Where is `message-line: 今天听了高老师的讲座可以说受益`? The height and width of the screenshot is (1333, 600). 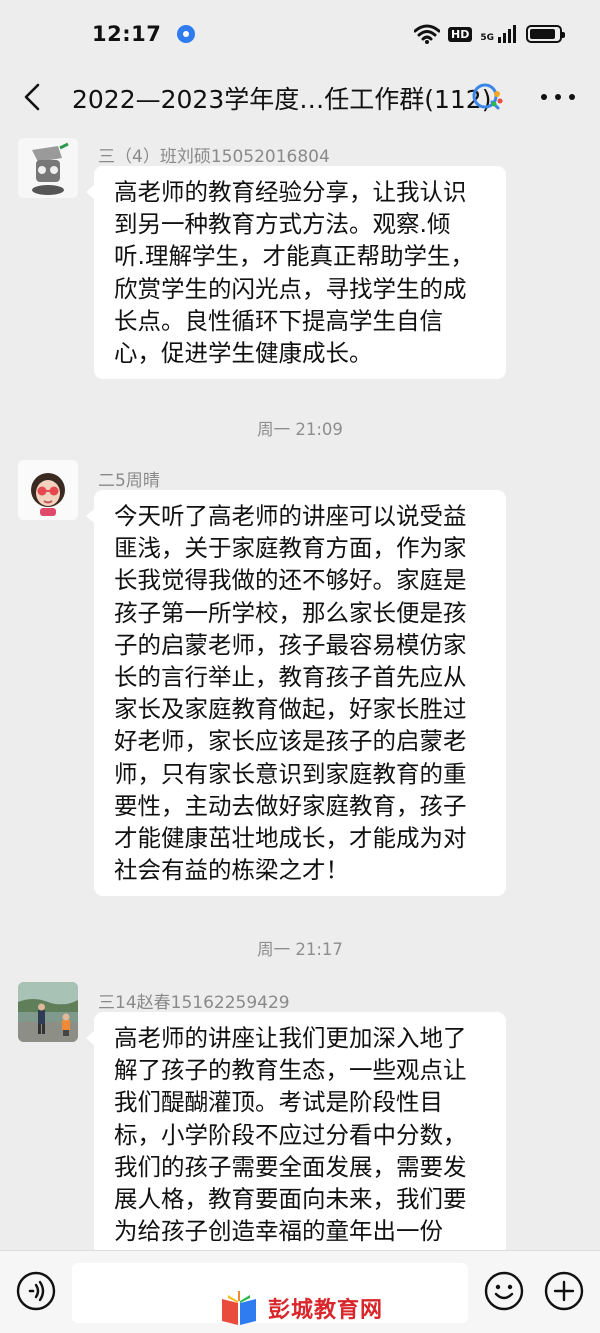 message-line: 今天听了高老师的讲座可以说受益 is located at coordinates (290, 516).